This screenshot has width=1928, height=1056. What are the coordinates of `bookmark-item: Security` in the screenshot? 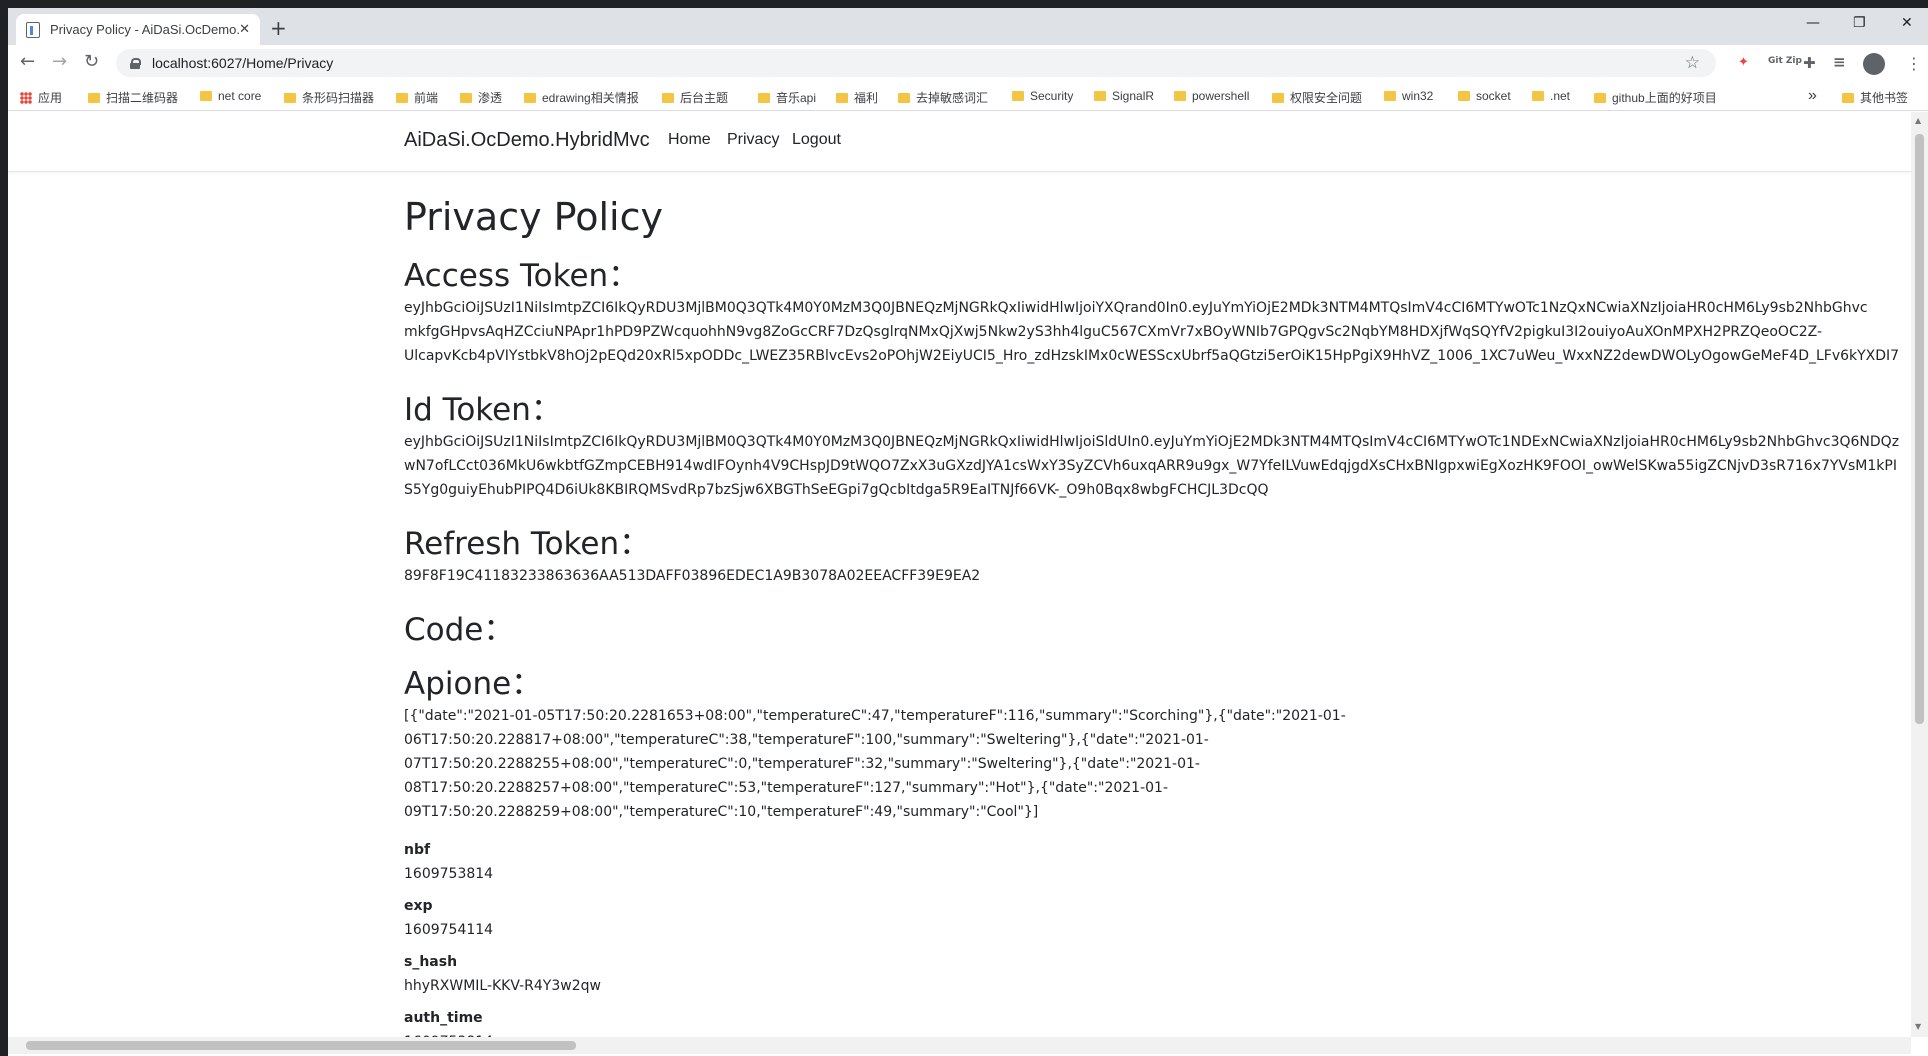 It's located at (1042, 96).